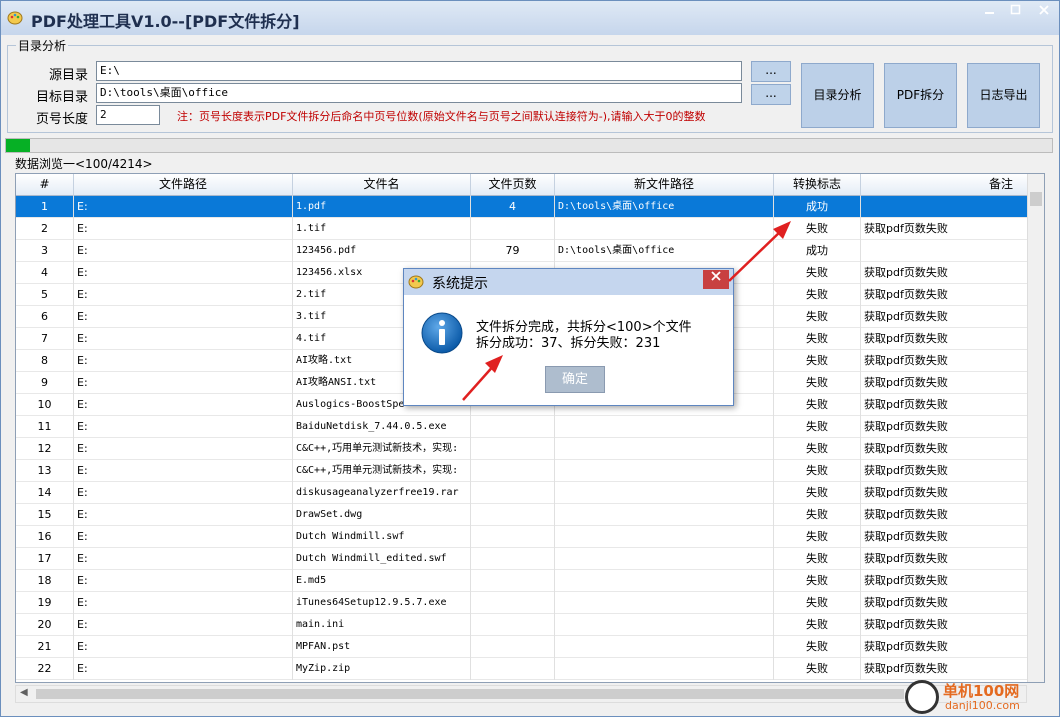 The image size is (1060, 717). What do you see at coordinates (382, 207) in the screenshot?
I see `table-cell: 1.pdf` at bounding box center [382, 207].